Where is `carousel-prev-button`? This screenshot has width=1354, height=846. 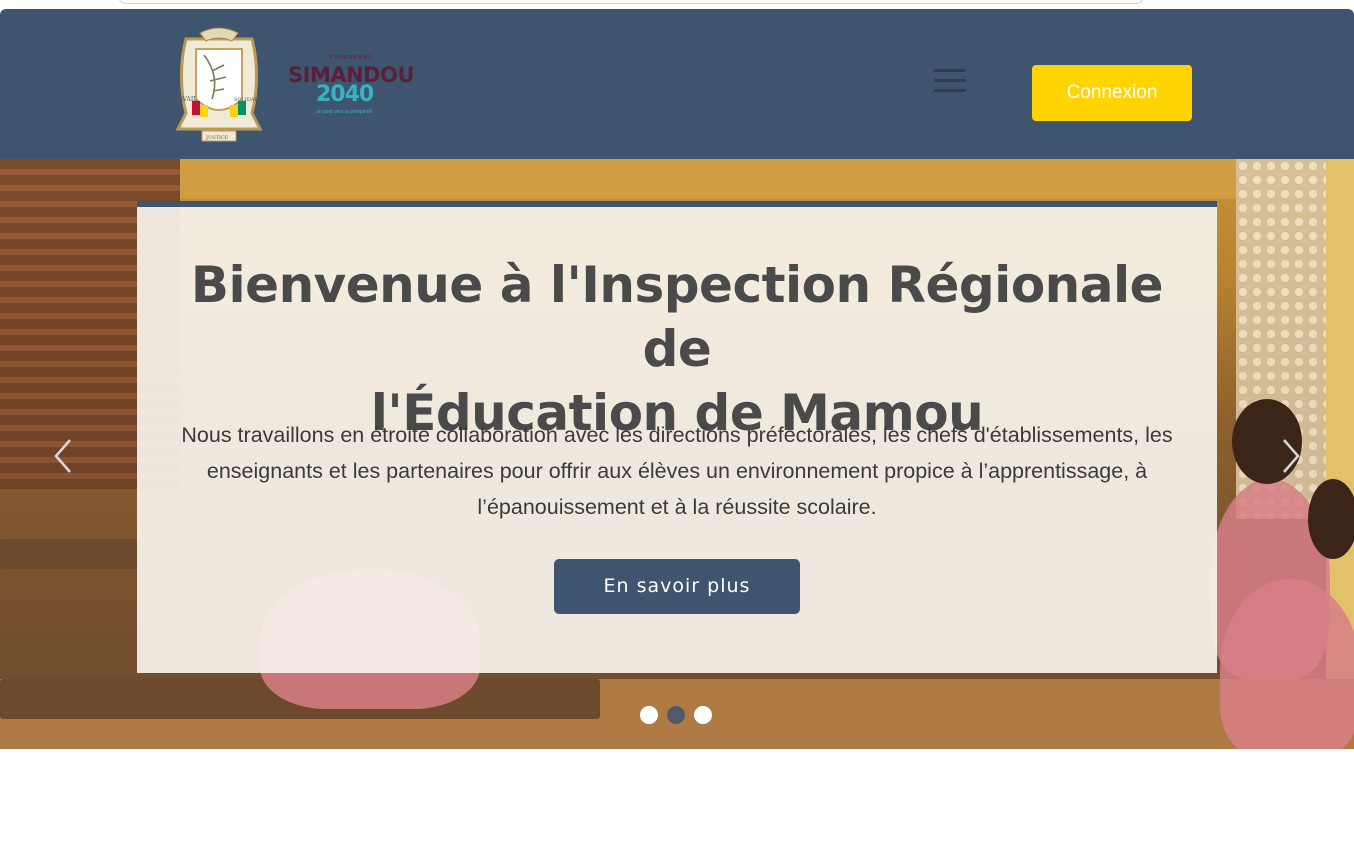
carousel-prev-button is located at coordinates (63, 456).